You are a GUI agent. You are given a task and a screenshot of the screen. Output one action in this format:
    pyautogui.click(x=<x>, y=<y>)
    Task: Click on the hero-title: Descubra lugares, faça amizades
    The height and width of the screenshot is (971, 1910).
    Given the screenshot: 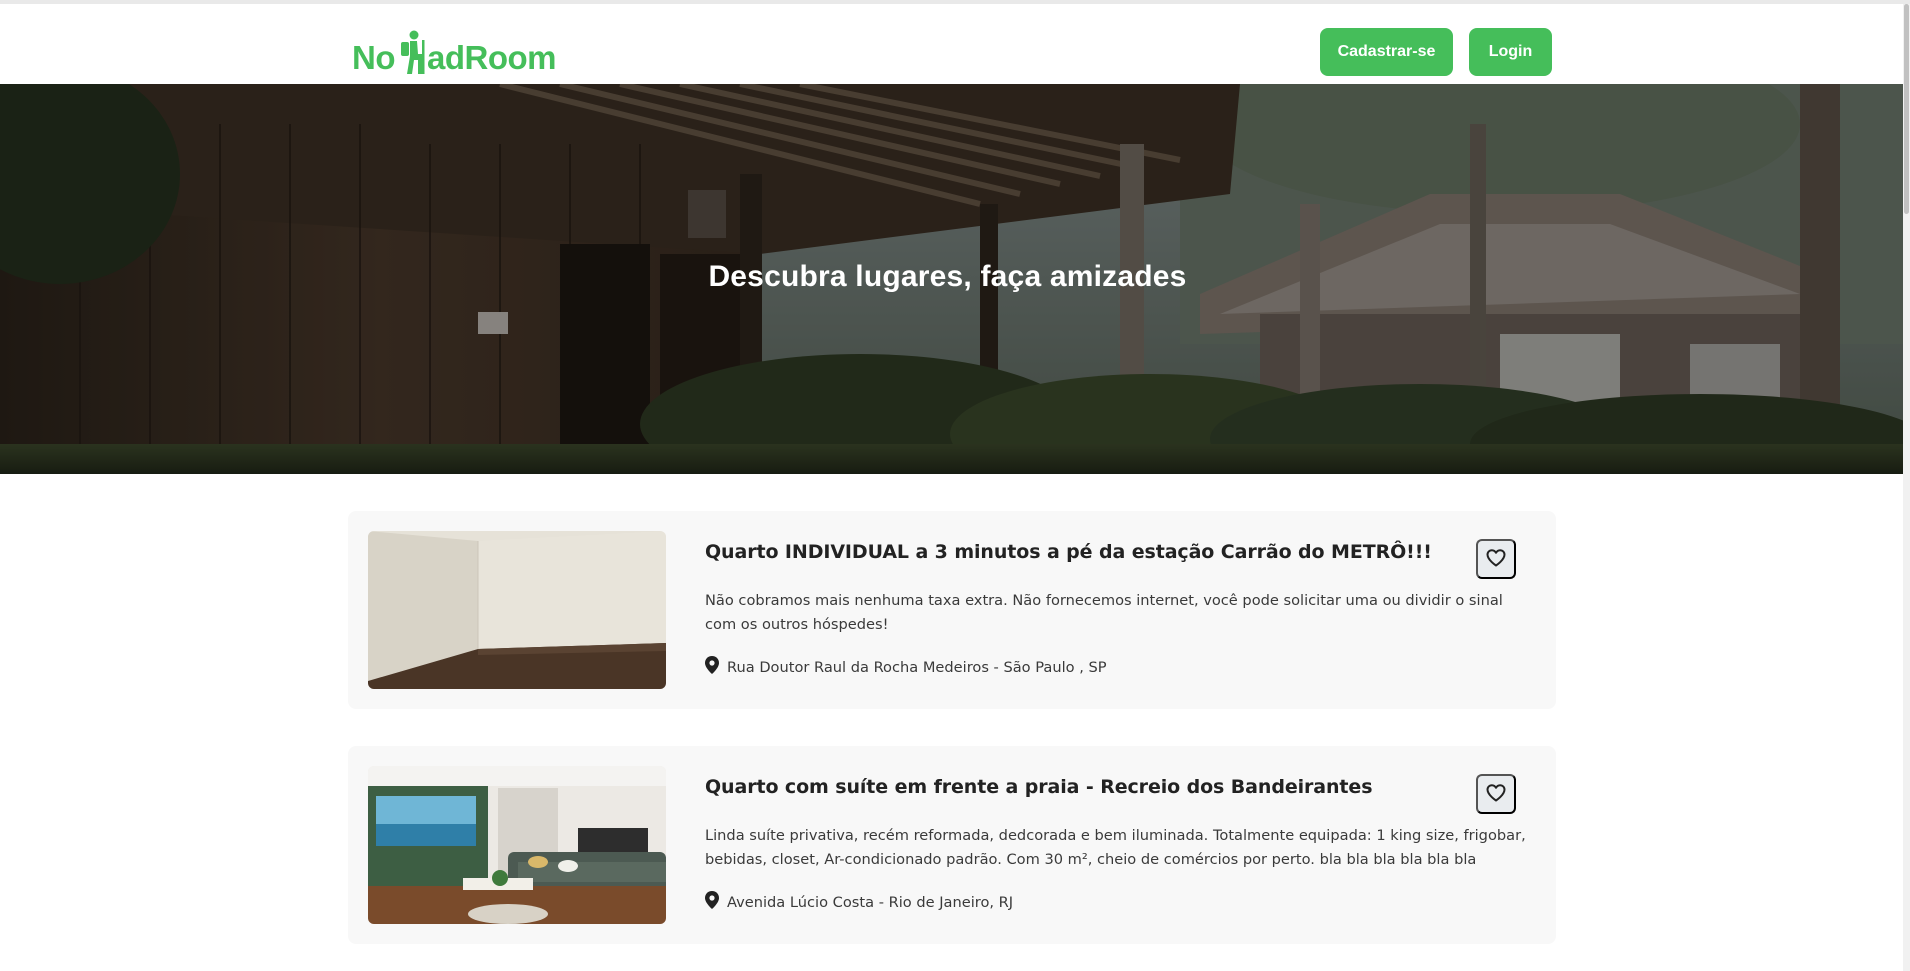 What is the action you would take?
    pyautogui.click(x=947, y=276)
    